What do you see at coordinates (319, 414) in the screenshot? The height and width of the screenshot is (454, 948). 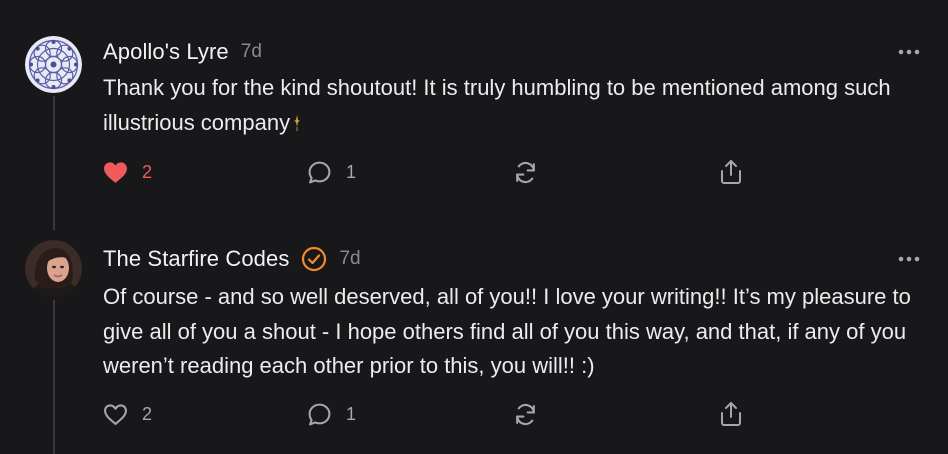 I see `comment-bubble-icon` at bounding box center [319, 414].